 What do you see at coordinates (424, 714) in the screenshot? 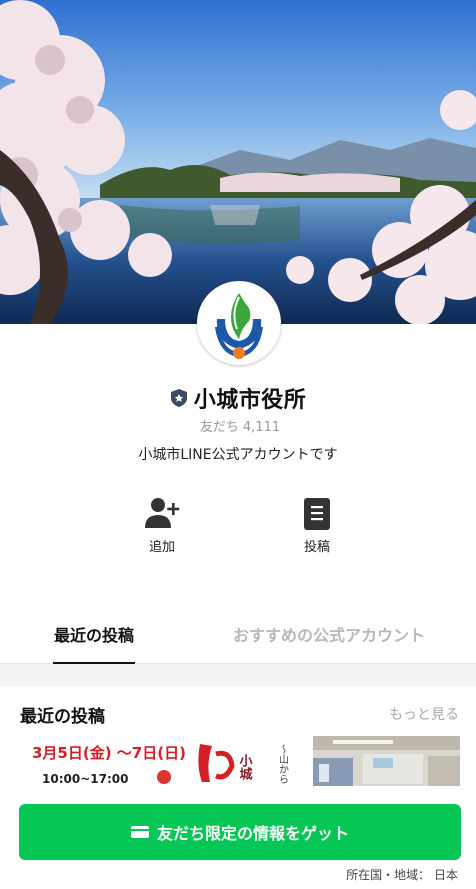
I see `see-more-link: もっと見る` at bounding box center [424, 714].